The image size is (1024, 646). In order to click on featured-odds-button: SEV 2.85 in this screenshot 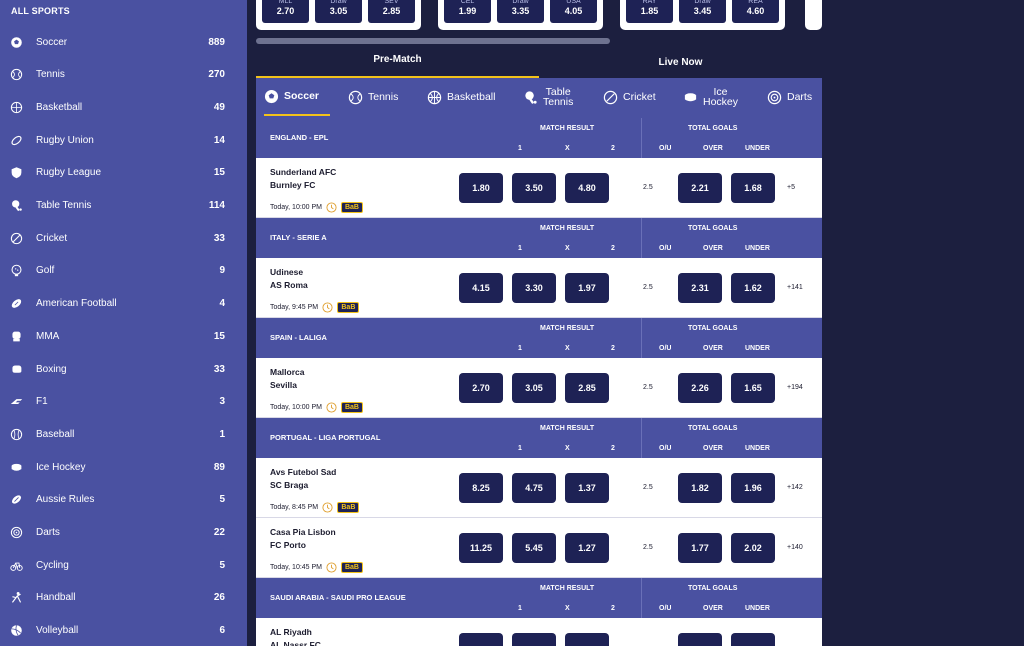, I will do `click(391, 11)`.